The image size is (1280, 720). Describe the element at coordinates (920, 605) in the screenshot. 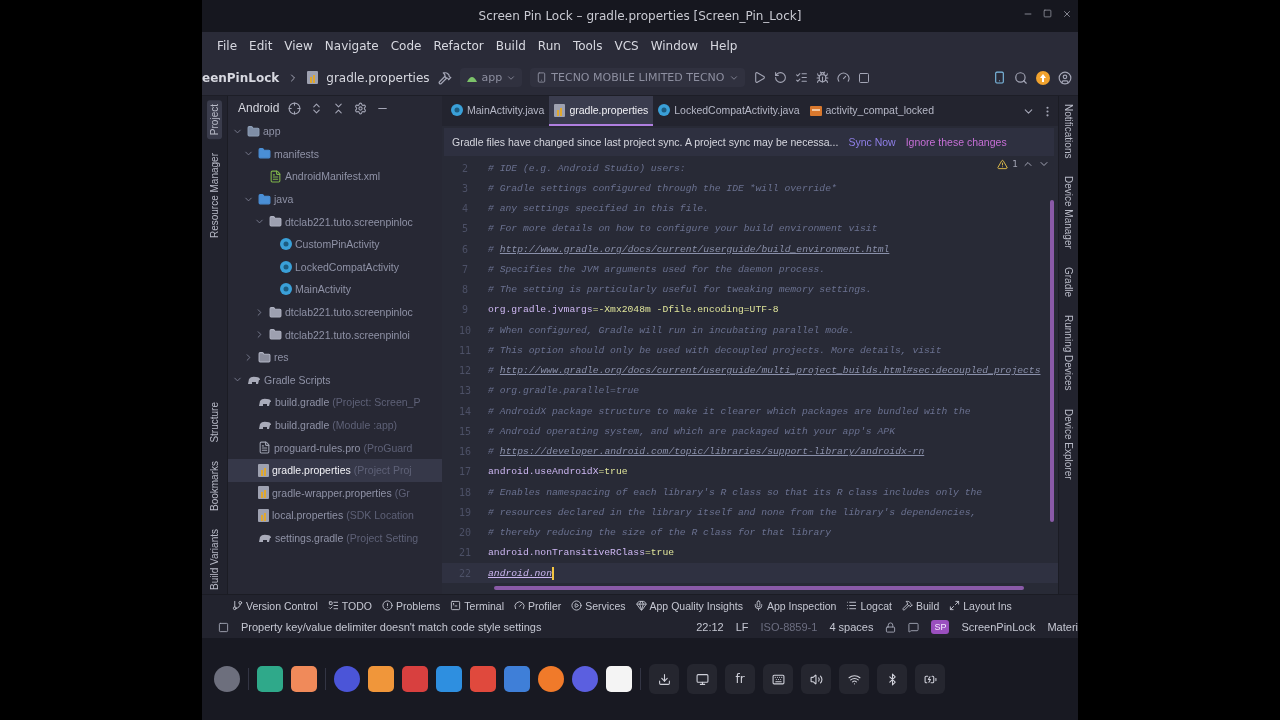

I see `tool-window-button: Build` at that location.